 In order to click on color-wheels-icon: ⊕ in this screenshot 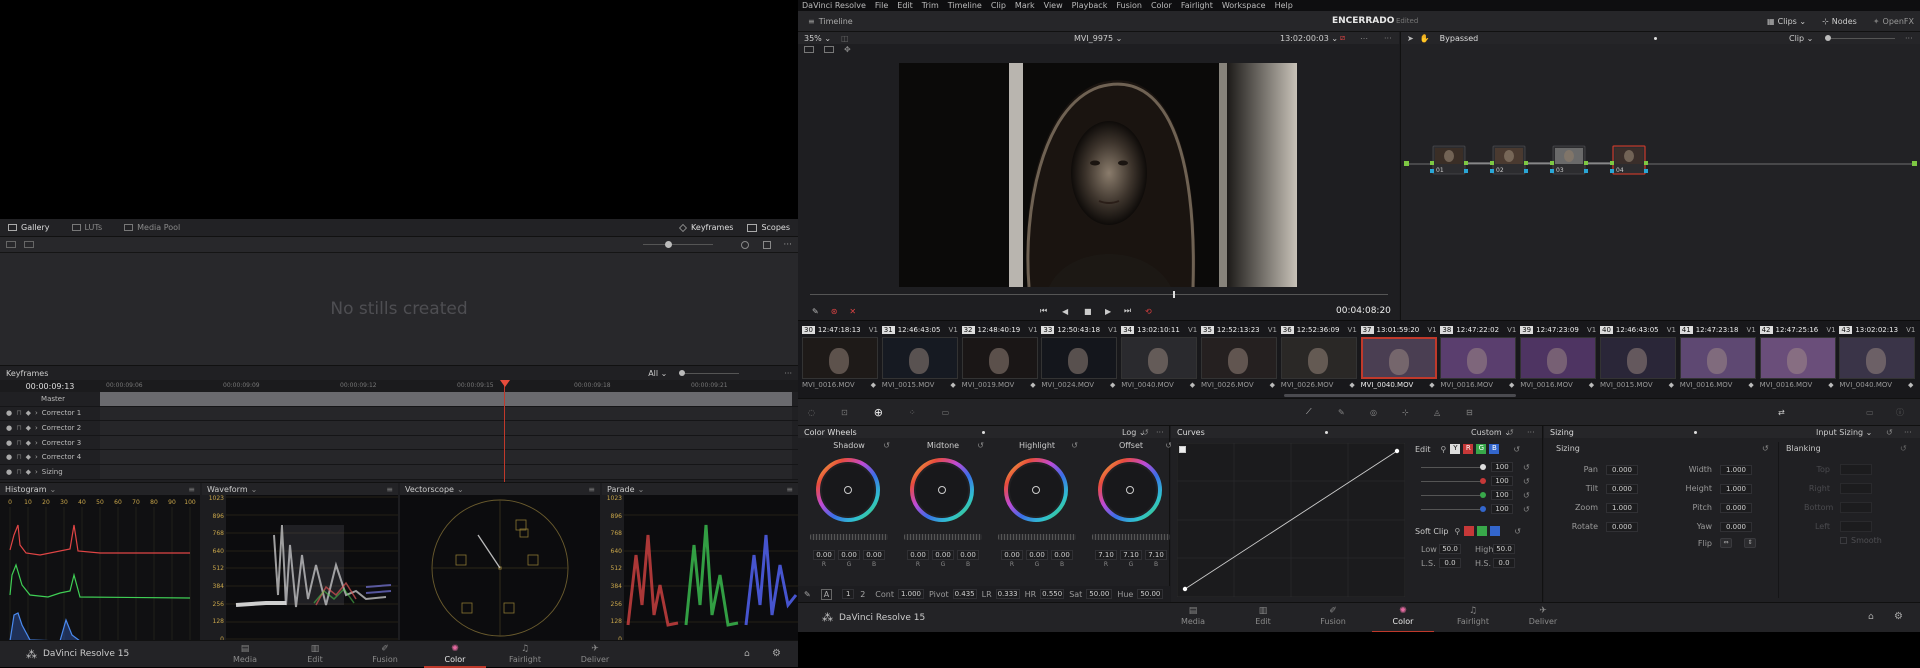, I will do `click(878, 412)`.